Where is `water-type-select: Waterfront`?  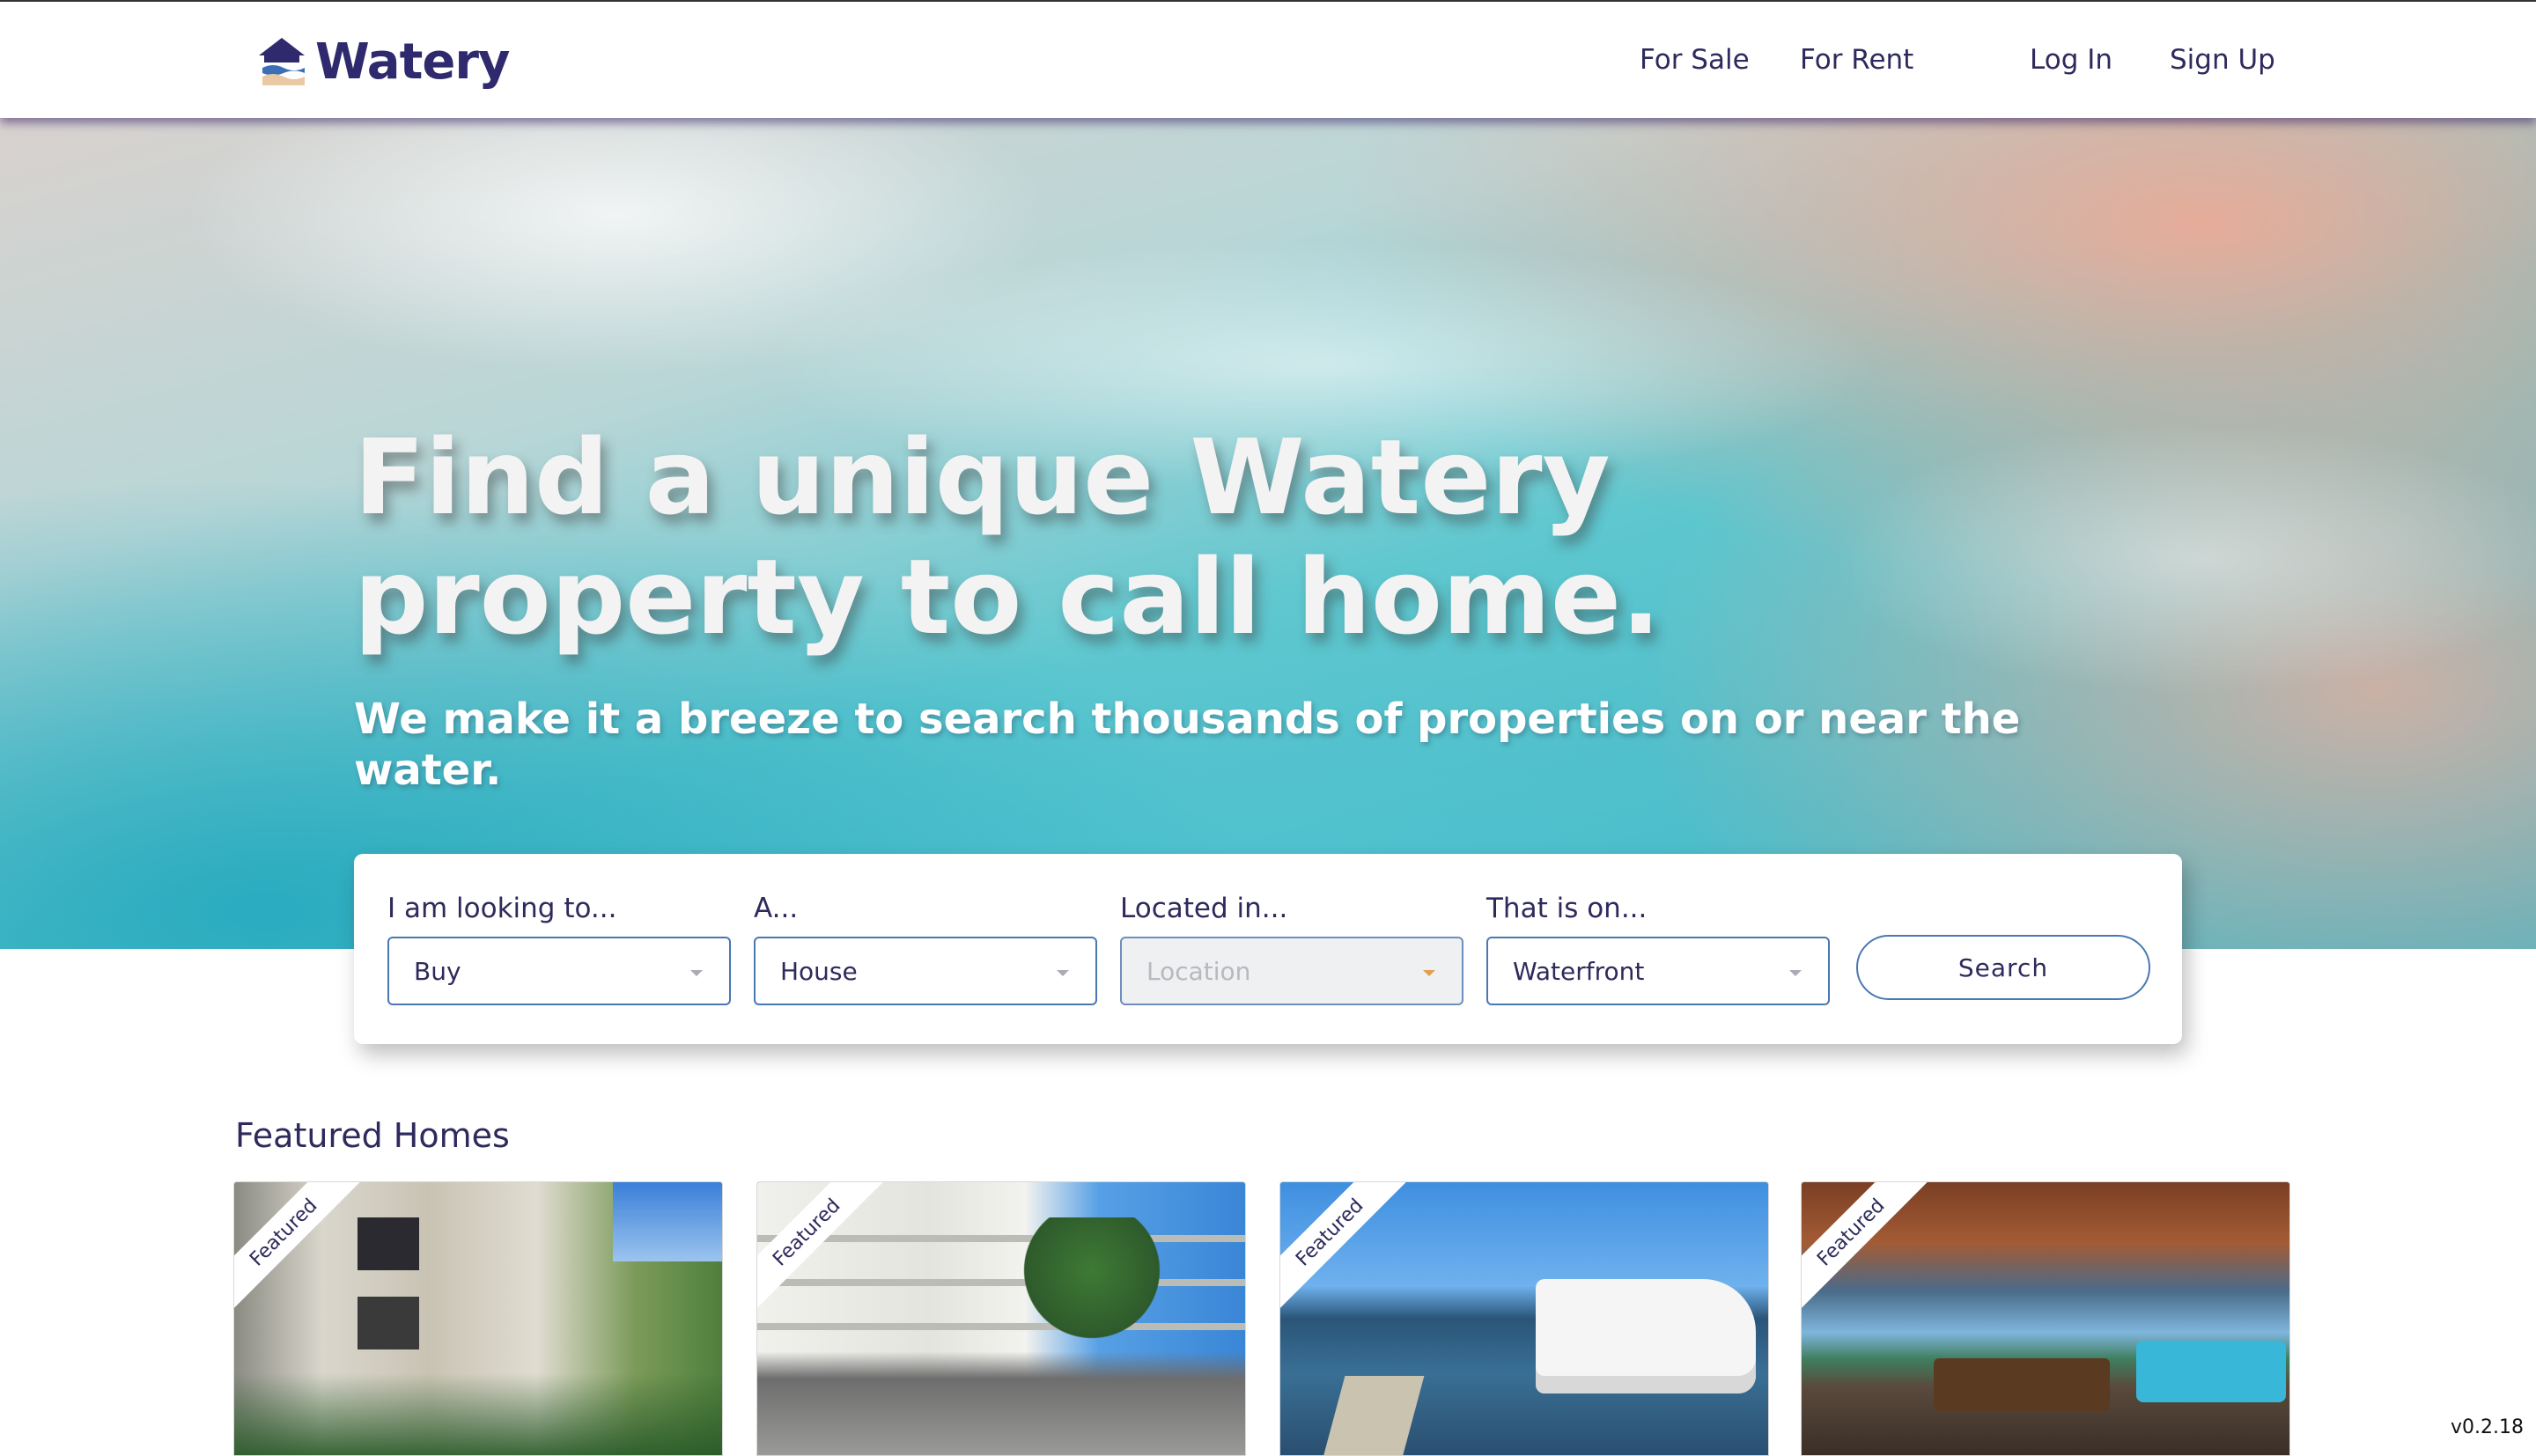 water-type-select: Waterfront is located at coordinates (1658, 971).